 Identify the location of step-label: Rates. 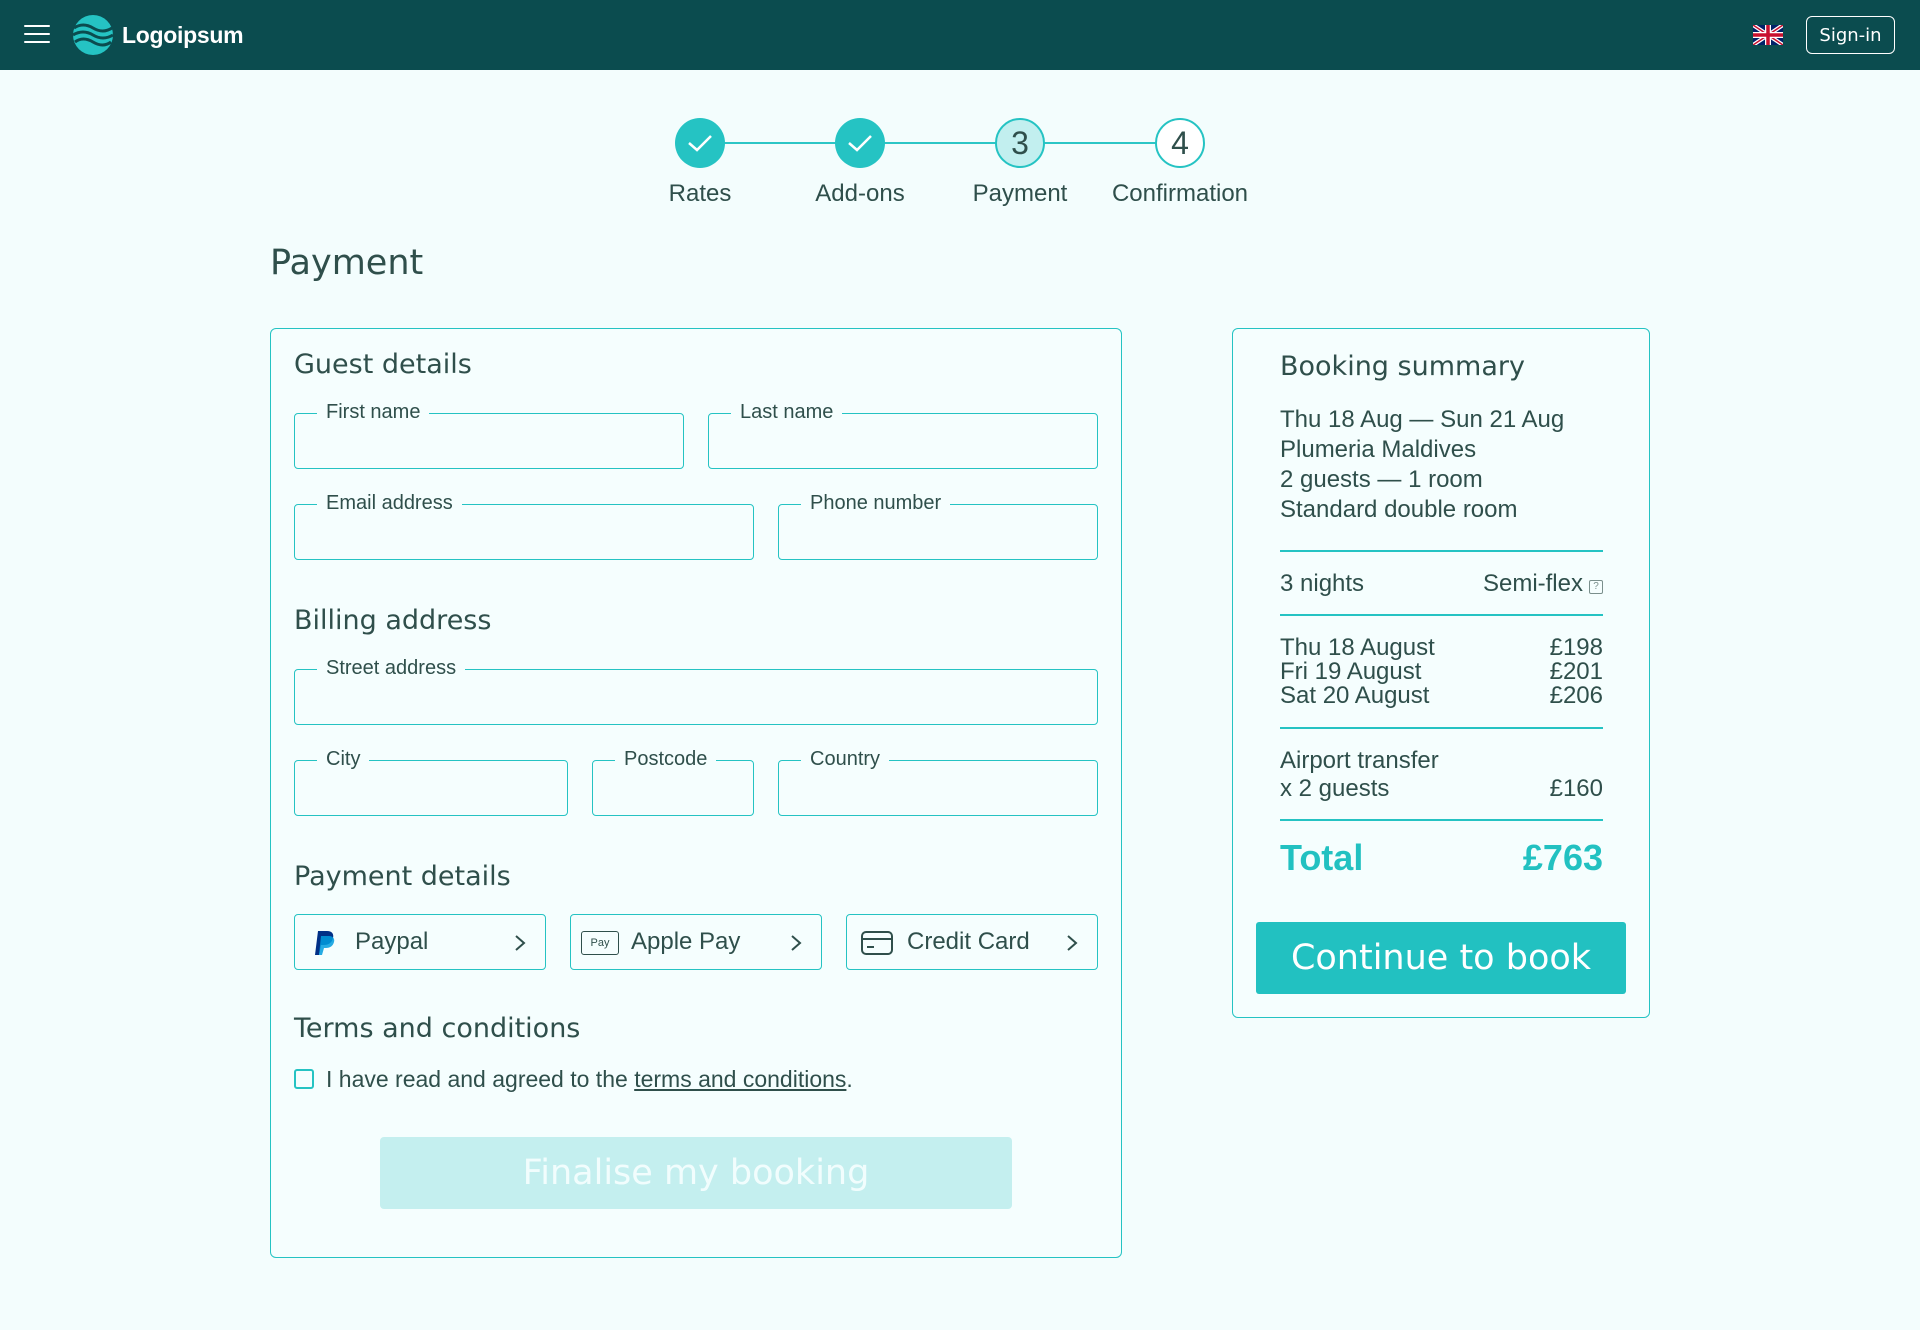
(700, 193).